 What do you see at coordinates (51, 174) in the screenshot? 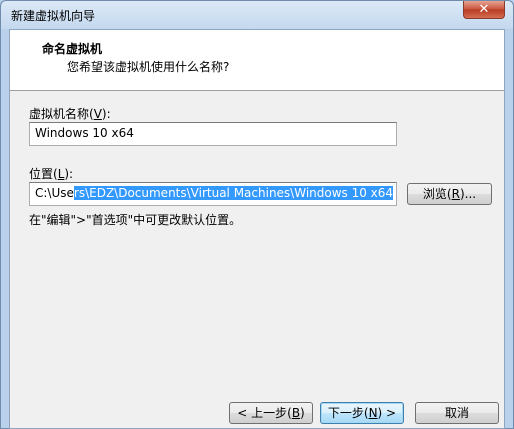
I see `location-label: 位置(L):` at bounding box center [51, 174].